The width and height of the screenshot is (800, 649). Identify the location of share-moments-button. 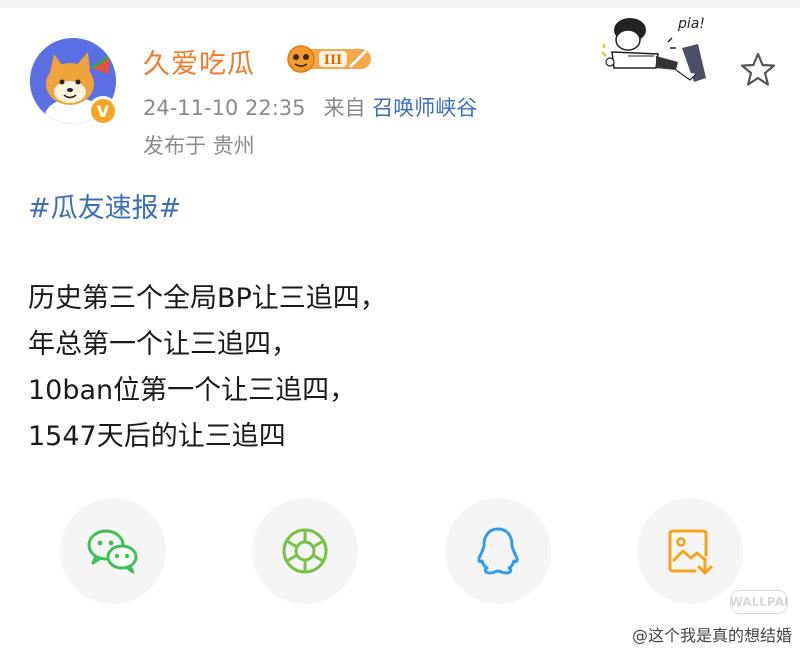
(305, 551).